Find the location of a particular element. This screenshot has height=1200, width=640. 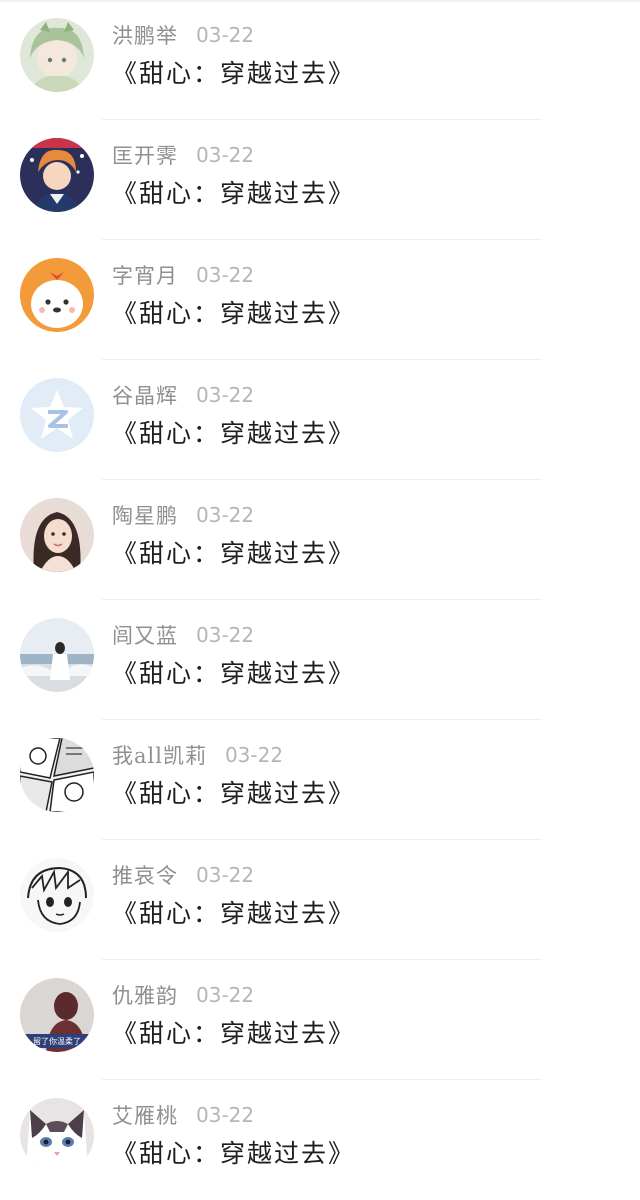

list-item: 我all凯莉 03-22 《甜心：穿越过去》 is located at coordinates (320, 780).